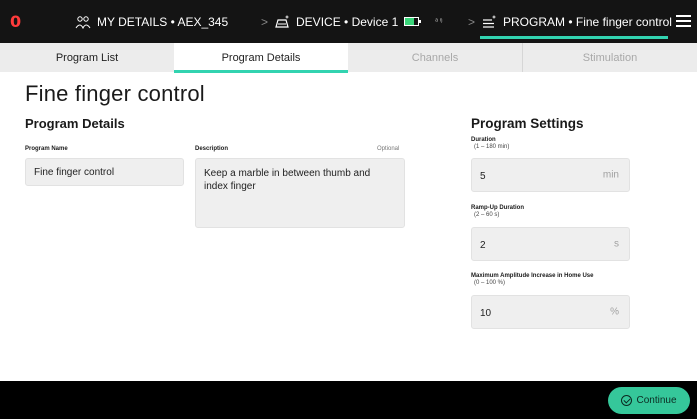 The image size is (697, 419). I want to click on program-label: PROGRAM • Fine finger control, so click(587, 21).